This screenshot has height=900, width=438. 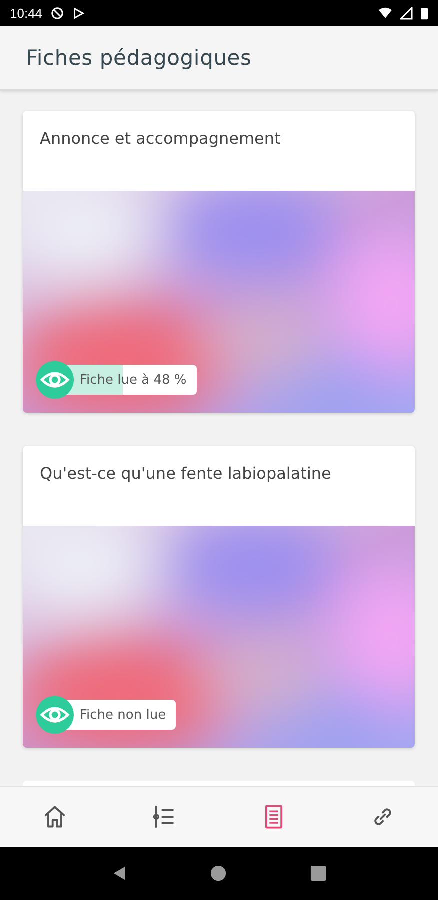 What do you see at coordinates (78, 13) in the screenshot?
I see `play-store-icon` at bounding box center [78, 13].